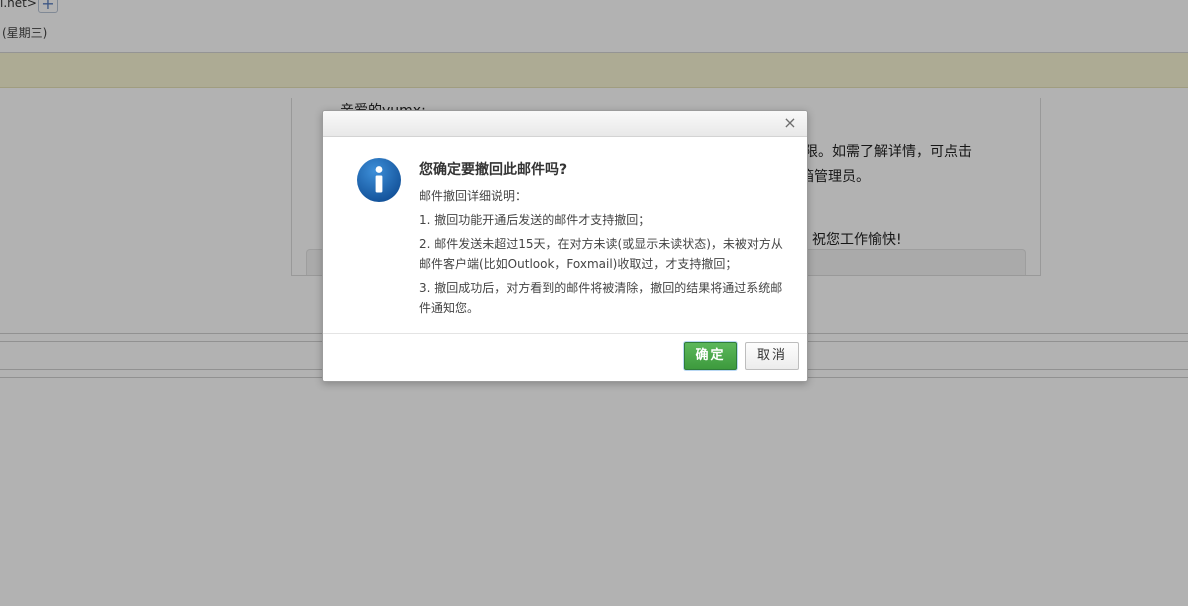 This screenshot has width=1188, height=606. I want to click on recall-rule-1: 1. 撤回功能开通后发送的邮件才支持撤回；, so click(535, 220).